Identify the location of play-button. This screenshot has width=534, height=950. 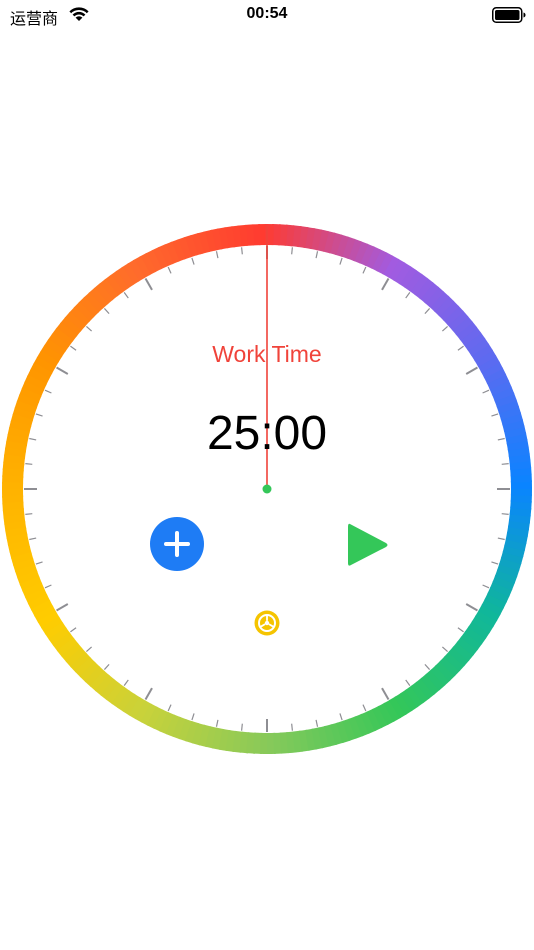
(368, 545).